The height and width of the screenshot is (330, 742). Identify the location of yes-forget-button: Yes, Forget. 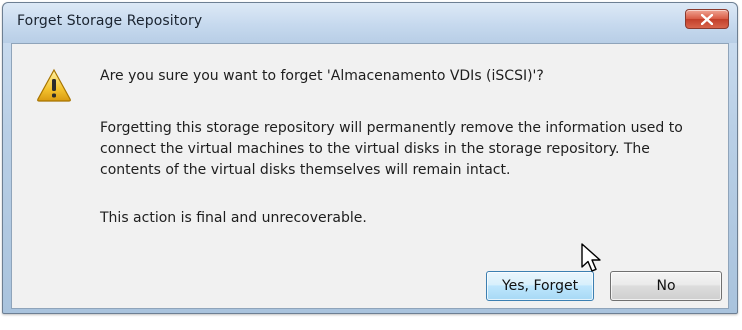
(540, 286).